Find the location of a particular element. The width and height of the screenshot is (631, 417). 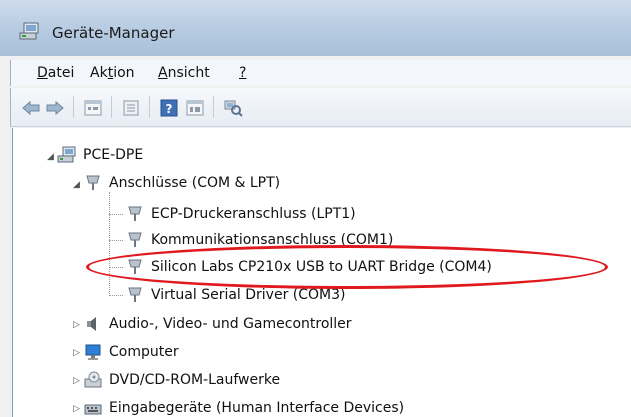

monitor-icon is located at coordinates (93, 352).